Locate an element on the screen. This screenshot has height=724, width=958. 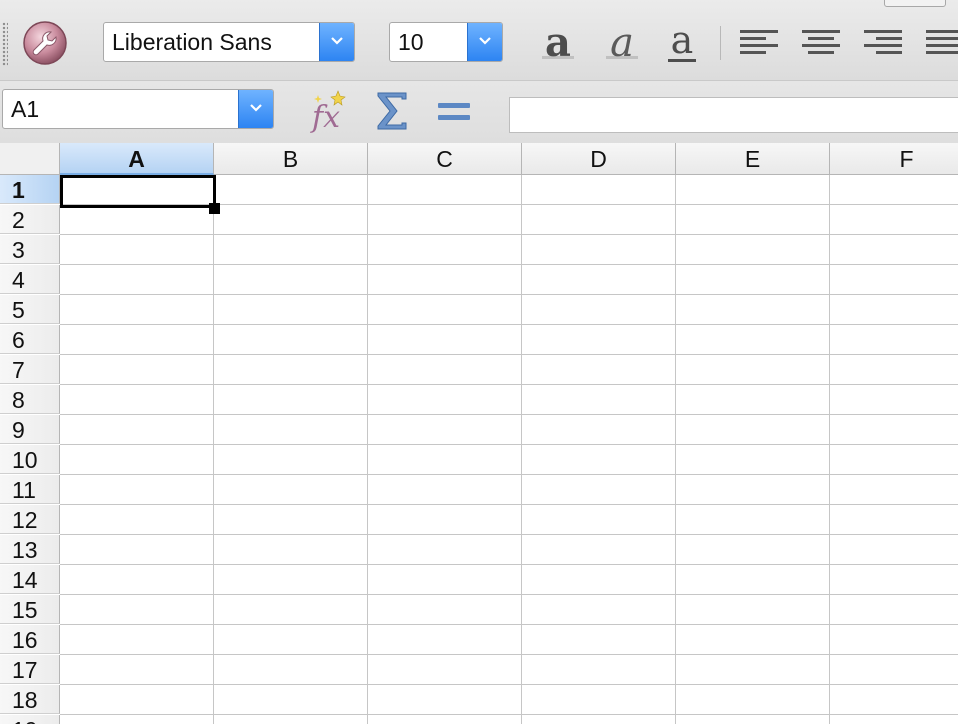
row-header-4: 4 is located at coordinates (30, 279).